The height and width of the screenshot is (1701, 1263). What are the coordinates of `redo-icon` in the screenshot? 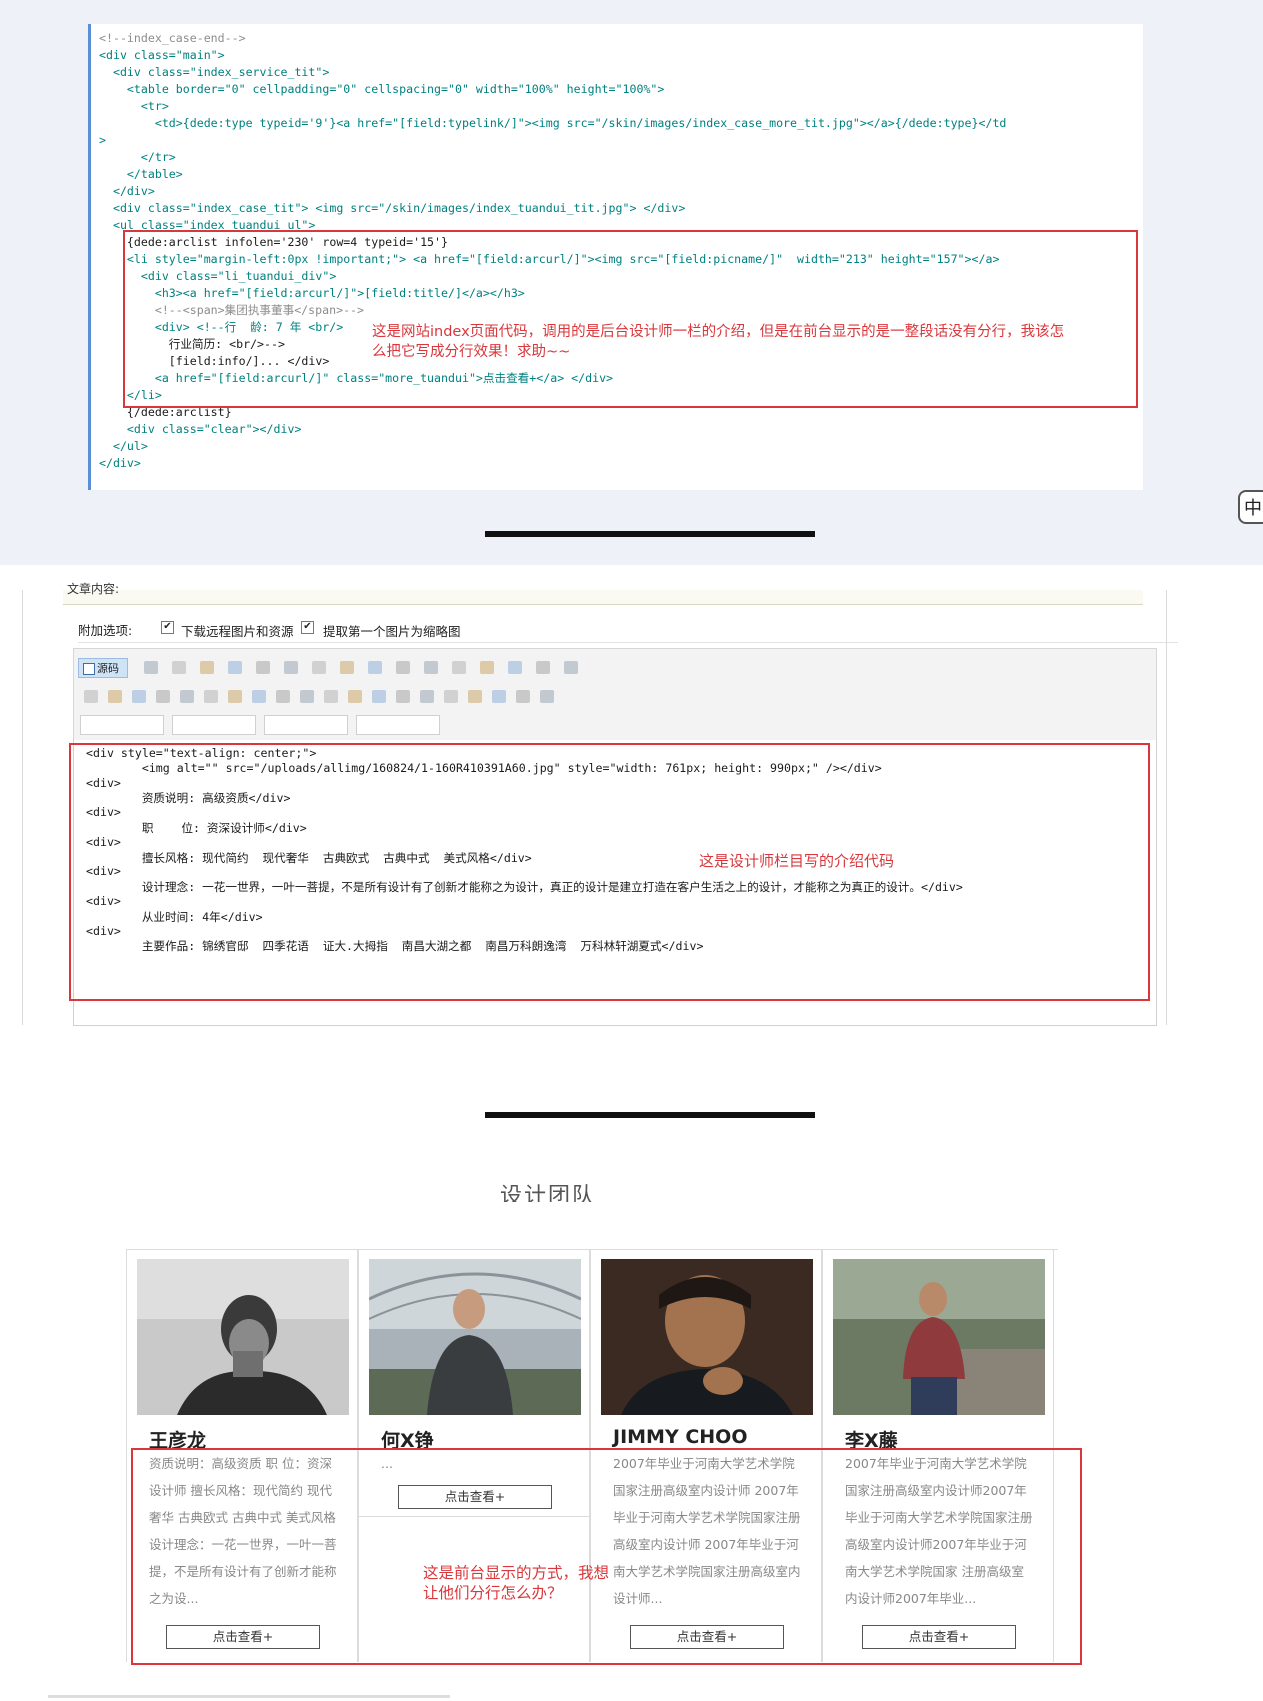 It's located at (347, 667).